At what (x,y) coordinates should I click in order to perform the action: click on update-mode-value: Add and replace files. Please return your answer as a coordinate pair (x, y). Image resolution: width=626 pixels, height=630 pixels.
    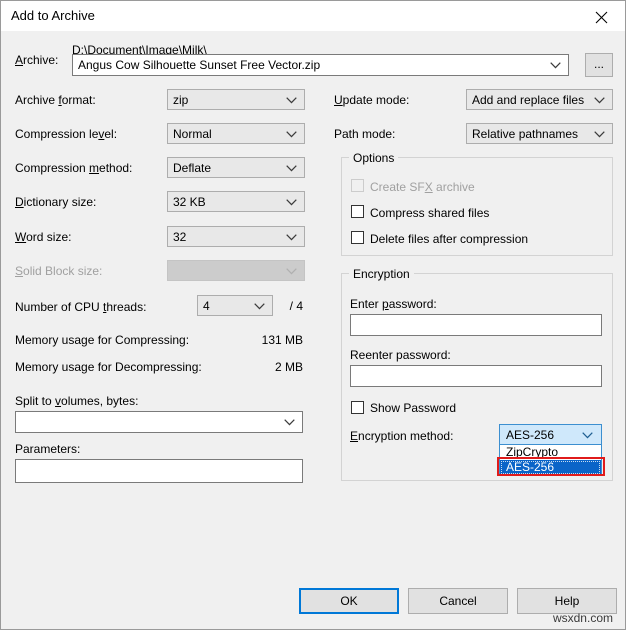
    Looking at the image, I should click on (528, 100).